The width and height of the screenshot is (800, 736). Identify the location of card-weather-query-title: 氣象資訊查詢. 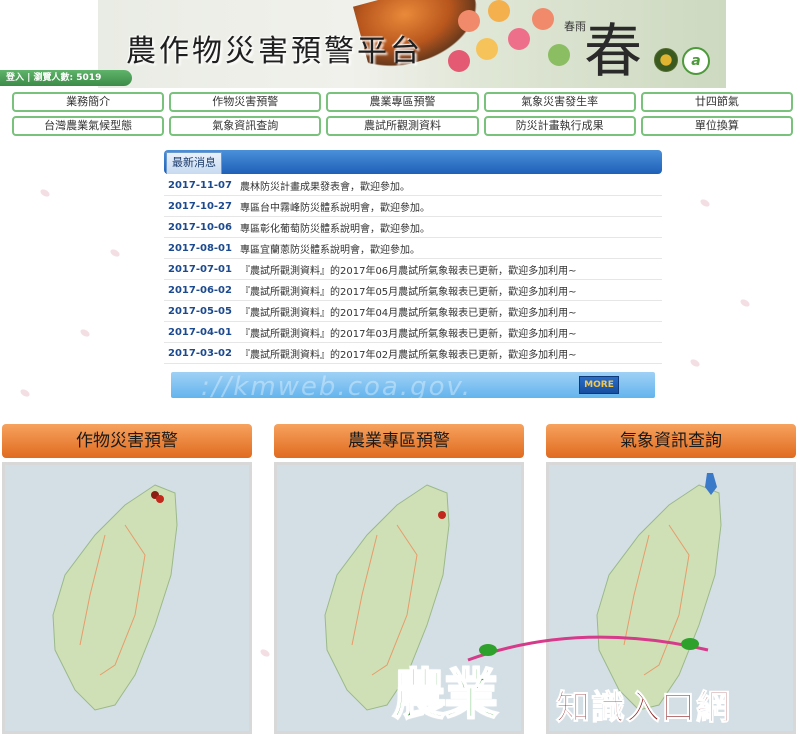
(671, 441).